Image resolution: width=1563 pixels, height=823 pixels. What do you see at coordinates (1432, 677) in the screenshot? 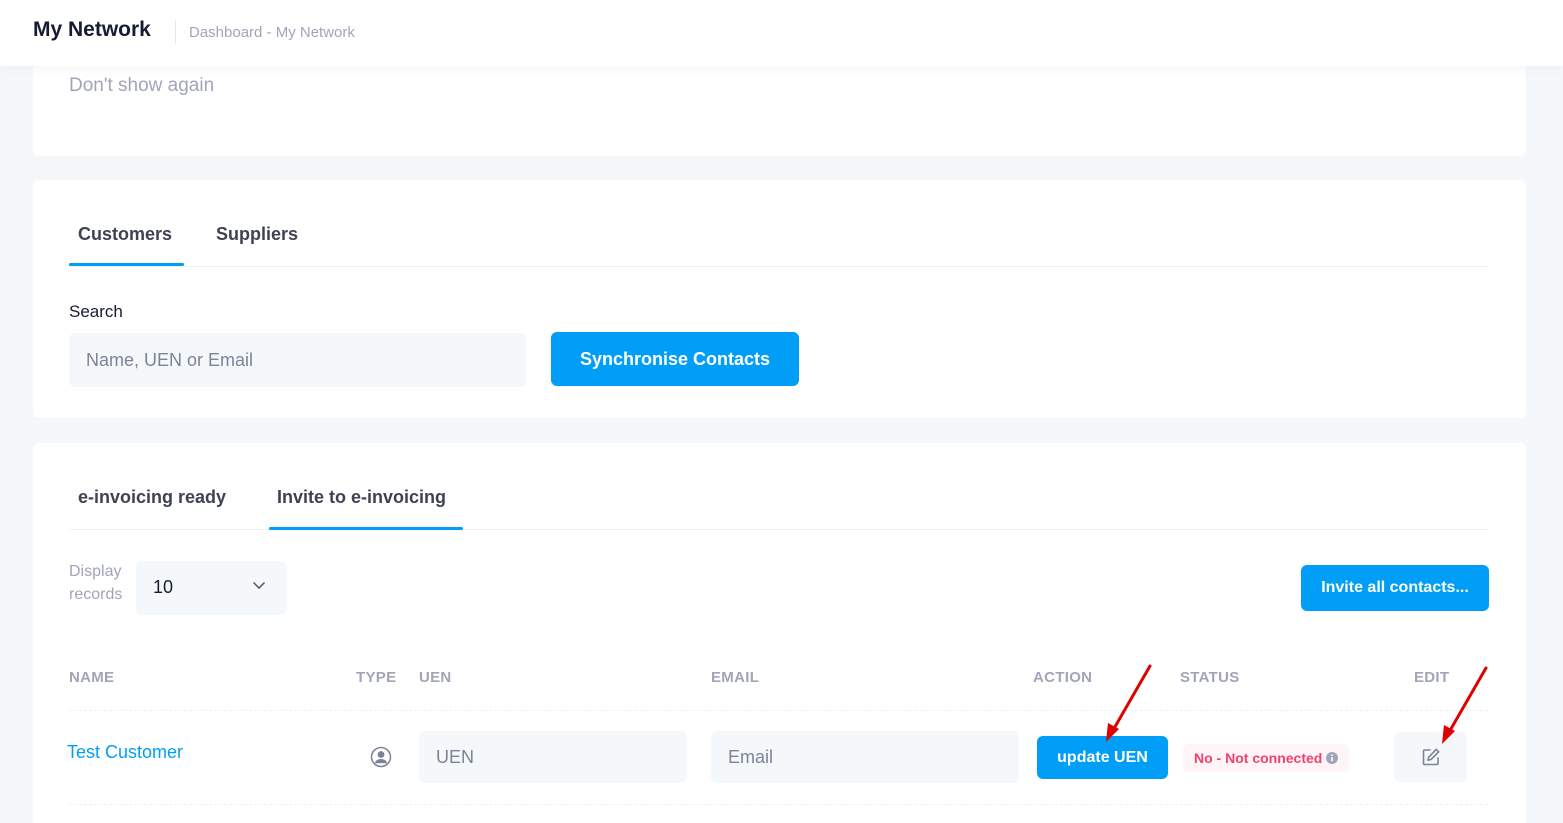
I see `column-header-edit: EDIT` at bounding box center [1432, 677].